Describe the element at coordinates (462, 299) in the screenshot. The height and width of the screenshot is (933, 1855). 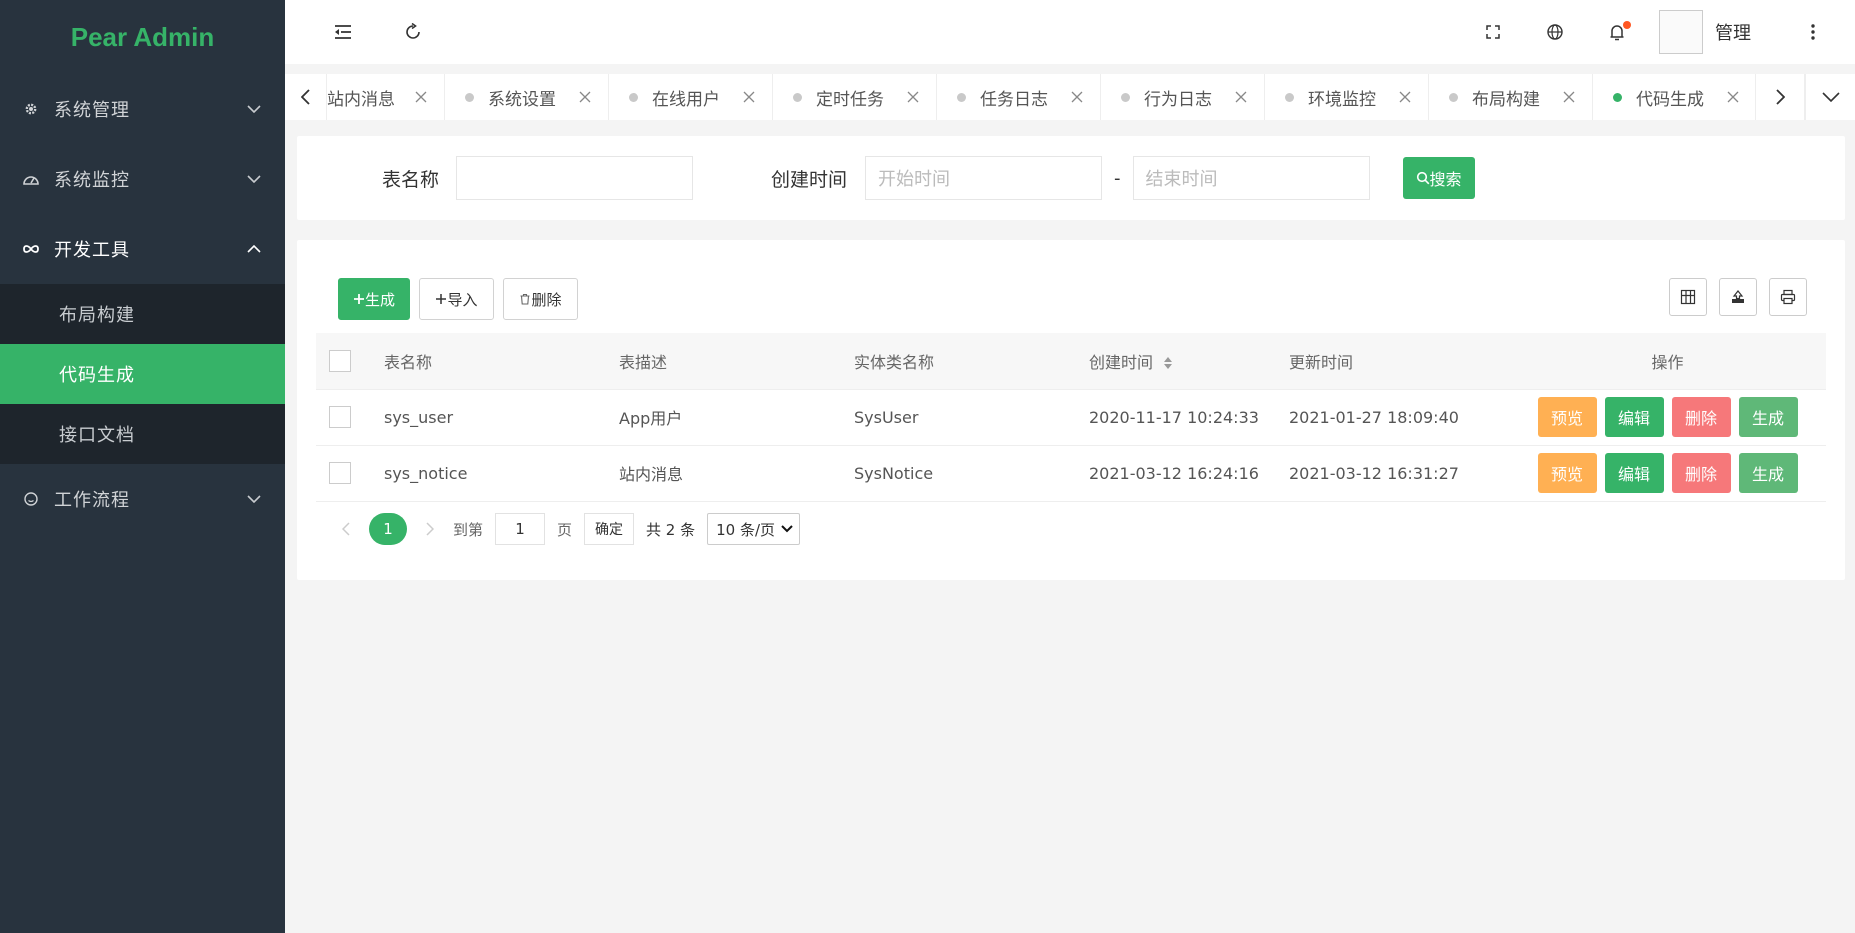
I see `import-button-label: 导入` at that location.